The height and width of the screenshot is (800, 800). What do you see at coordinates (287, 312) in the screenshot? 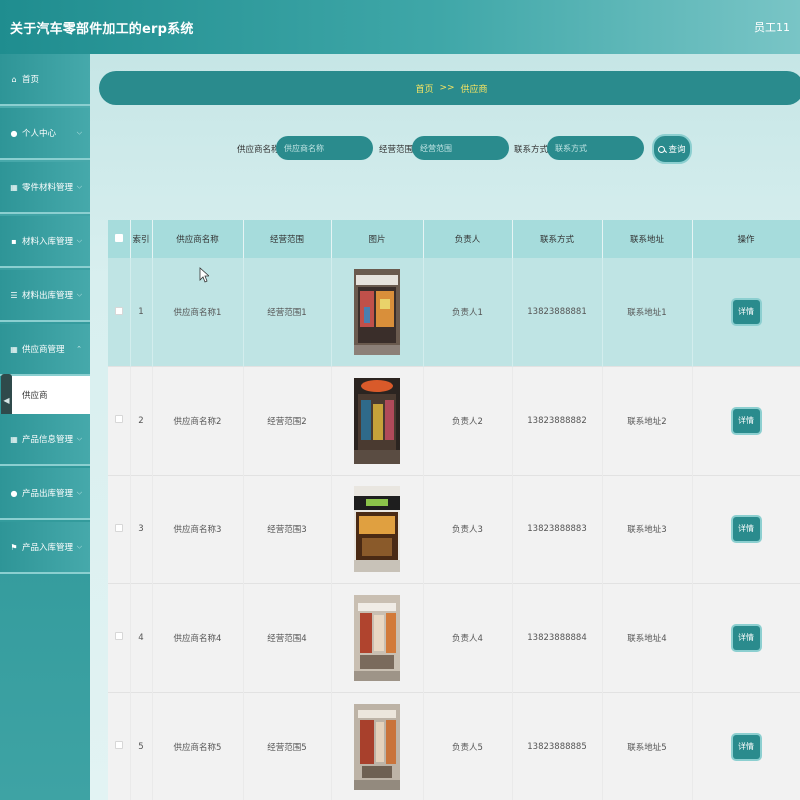
I see `cell-business-scope: 经营范围1` at bounding box center [287, 312].